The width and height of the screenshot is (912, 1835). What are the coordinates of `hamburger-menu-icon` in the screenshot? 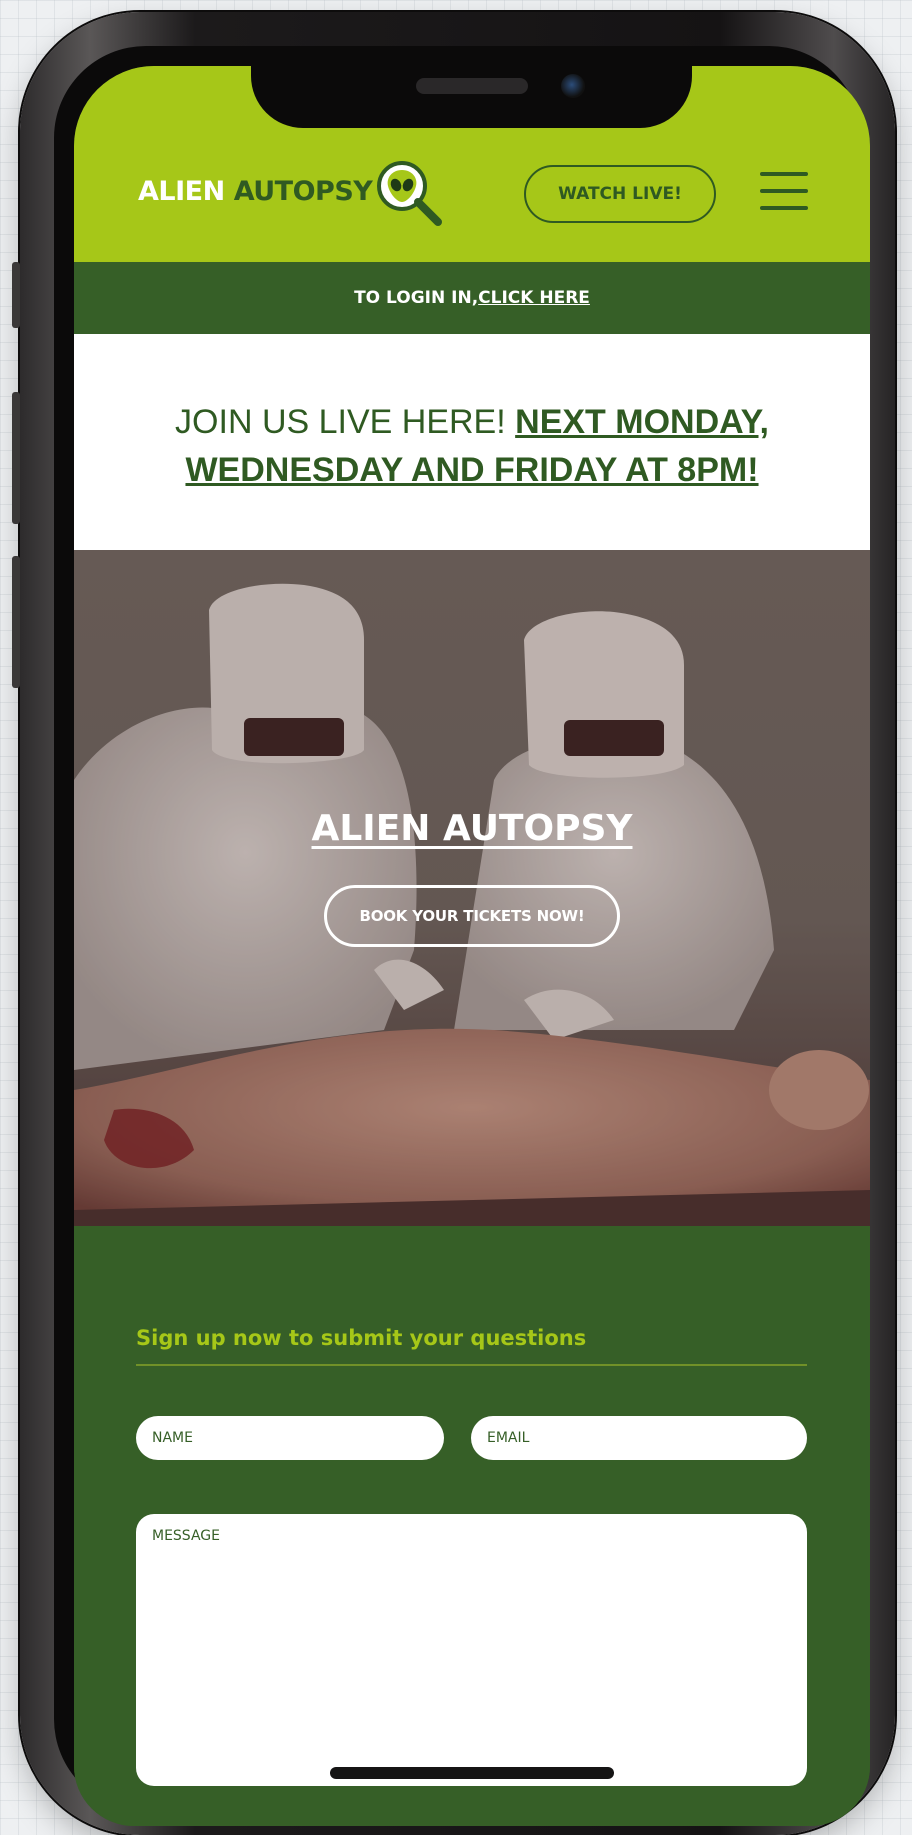 It's located at (784, 191).